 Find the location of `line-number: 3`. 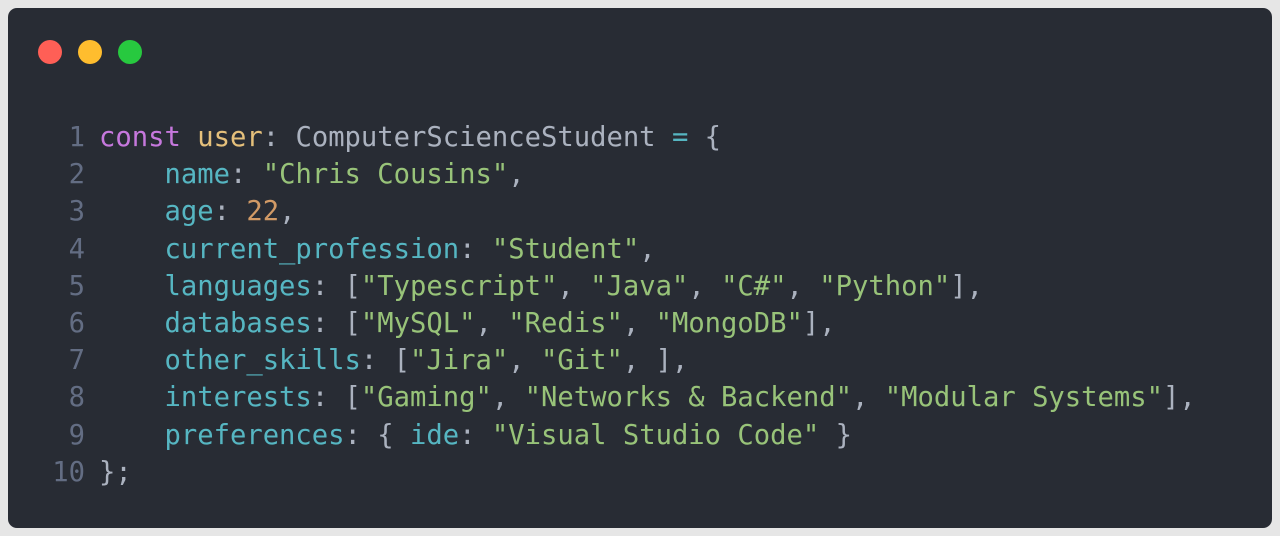

line-number: 3 is located at coordinates (76, 212).